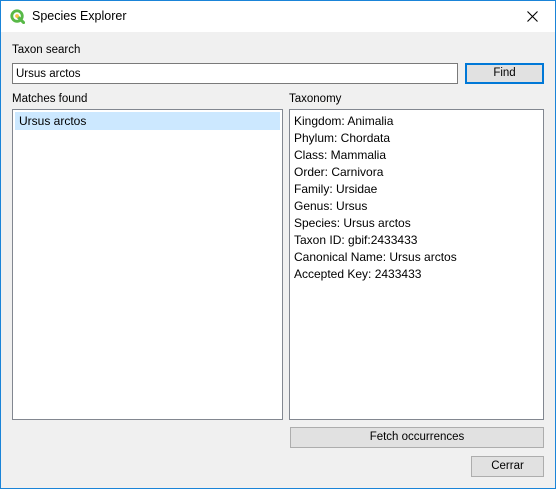 The image size is (556, 489). Describe the element at coordinates (375, 257) in the screenshot. I see `taxonomy-canonical-name: Canonical Name: Ursus arctos` at that location.